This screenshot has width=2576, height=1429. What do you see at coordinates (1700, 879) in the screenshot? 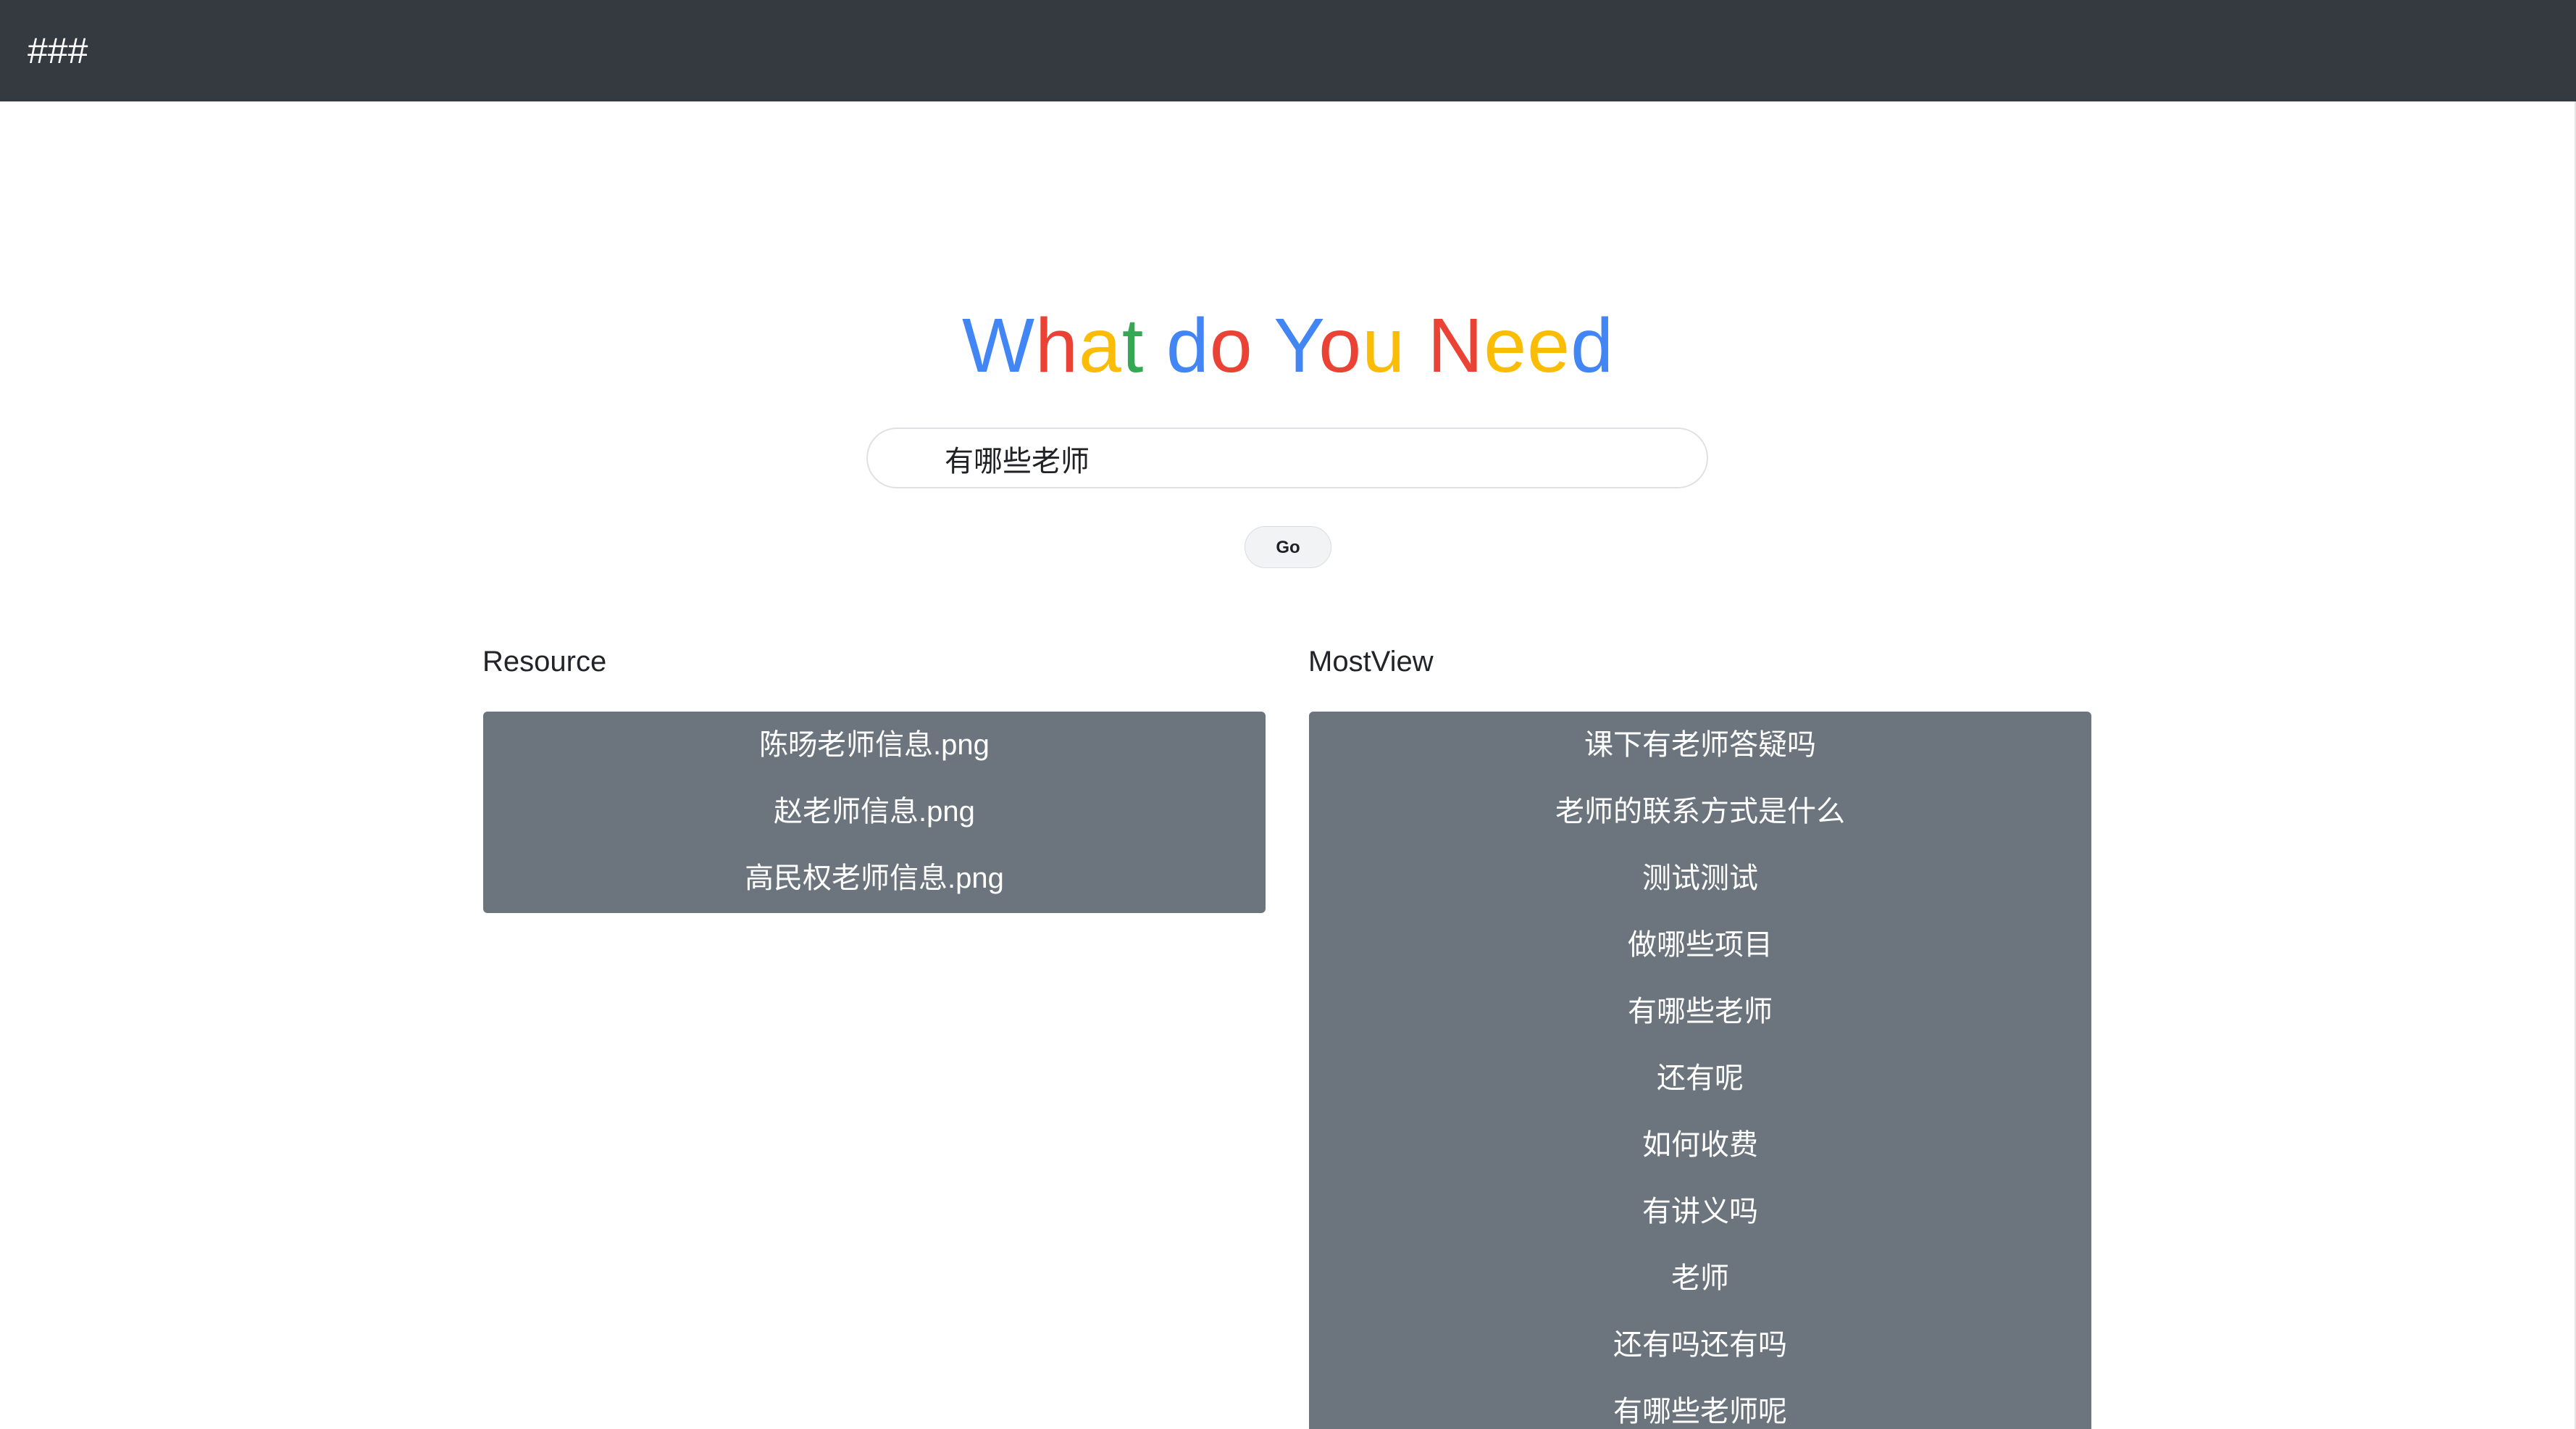
I see `mostview-item: 测试测试` at bounding box center [1700, 879].